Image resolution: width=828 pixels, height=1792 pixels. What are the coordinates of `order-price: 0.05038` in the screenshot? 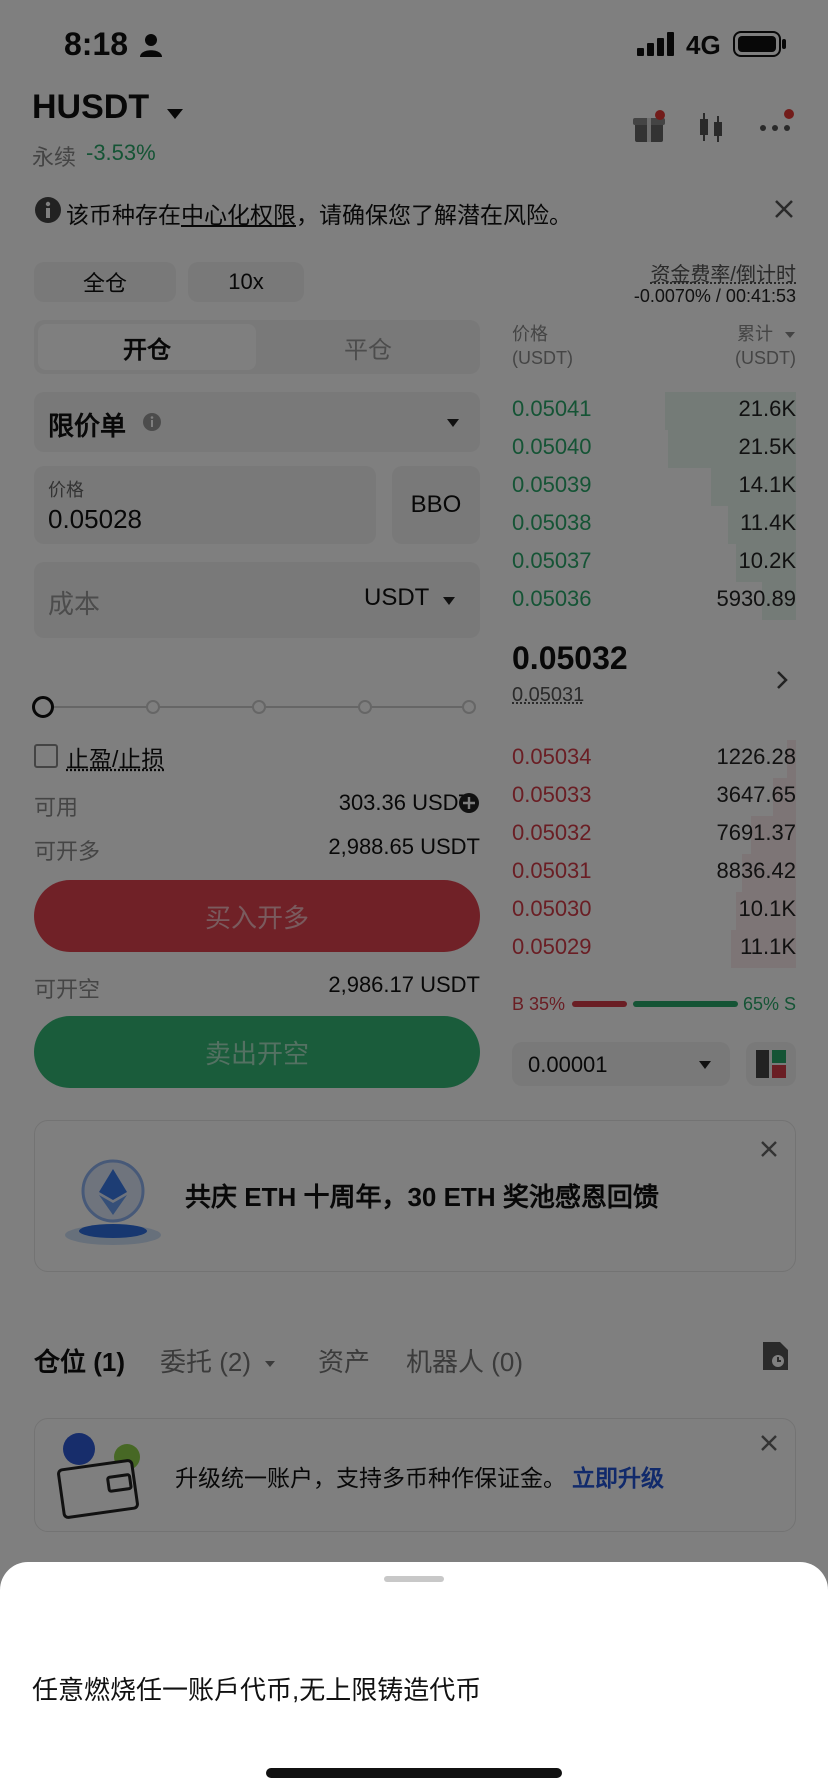 It's located at (552, 522).